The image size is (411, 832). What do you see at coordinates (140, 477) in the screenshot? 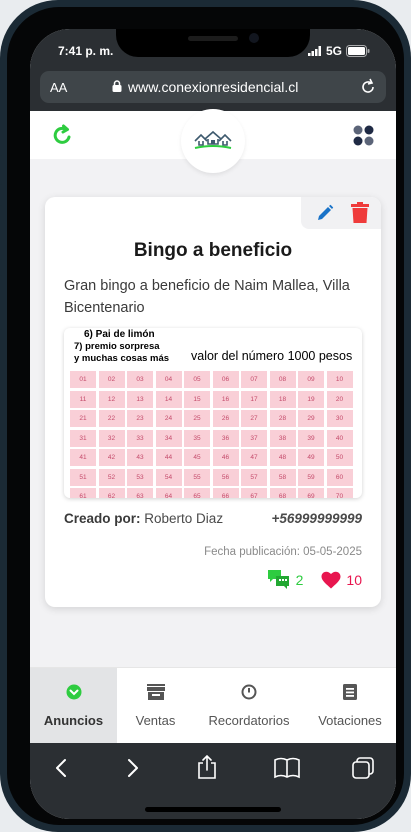
I see `bingo-number-cell: 53` at bounding box center [140, 477].